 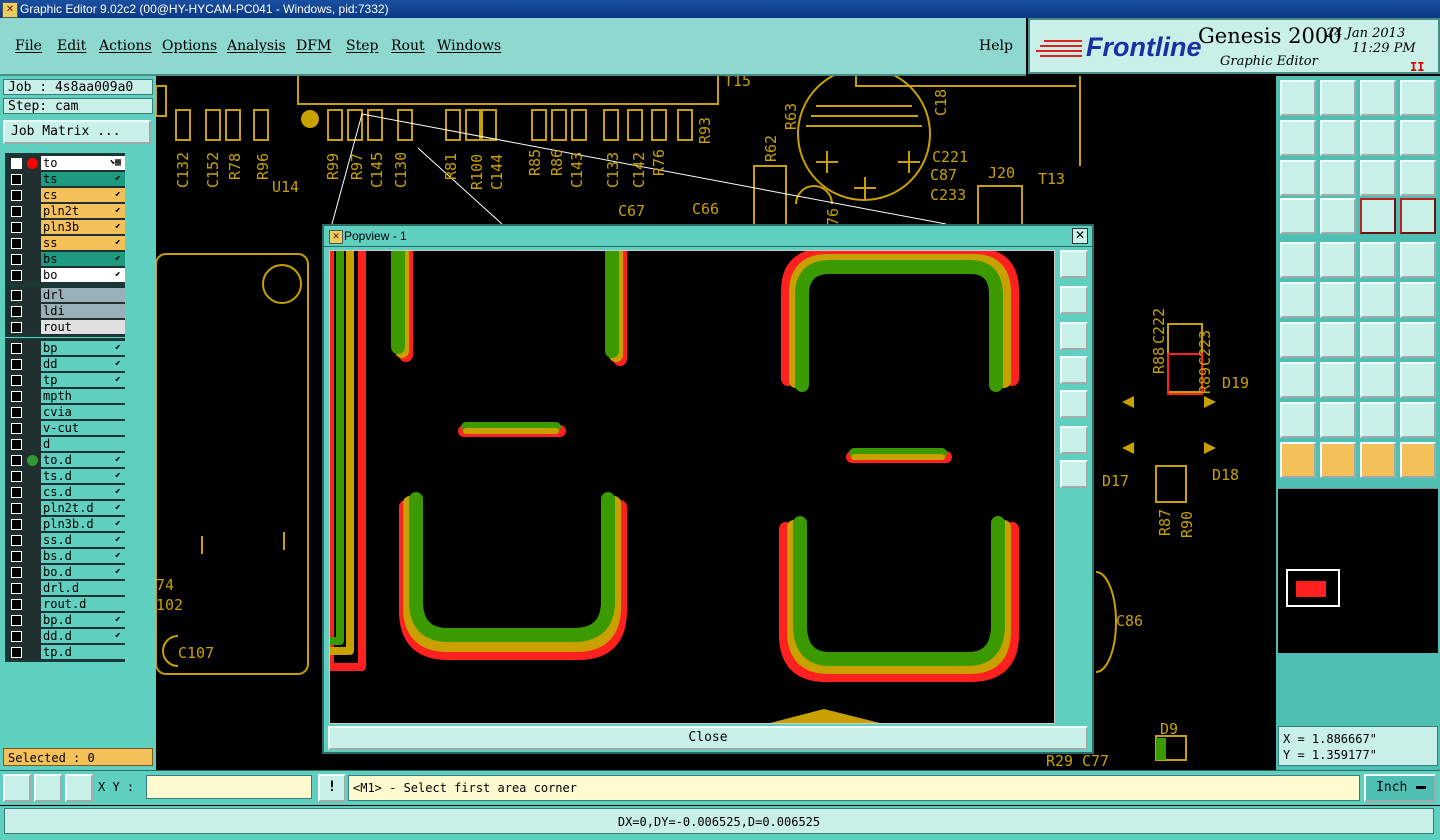 I want to click on layer-row-rout: rout, so click(x=66, y=327).